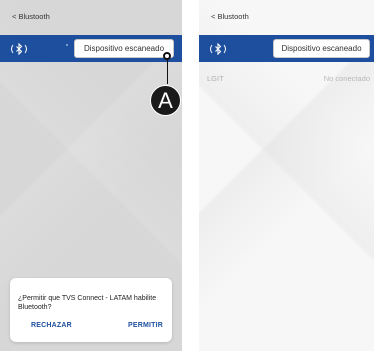 The width and height of the screenshot is (374, 351). What do you see at coordinates (51, 325) in the screenshot?
I see `reject-button: RECHAZAR` at bounding box center [51, 325].